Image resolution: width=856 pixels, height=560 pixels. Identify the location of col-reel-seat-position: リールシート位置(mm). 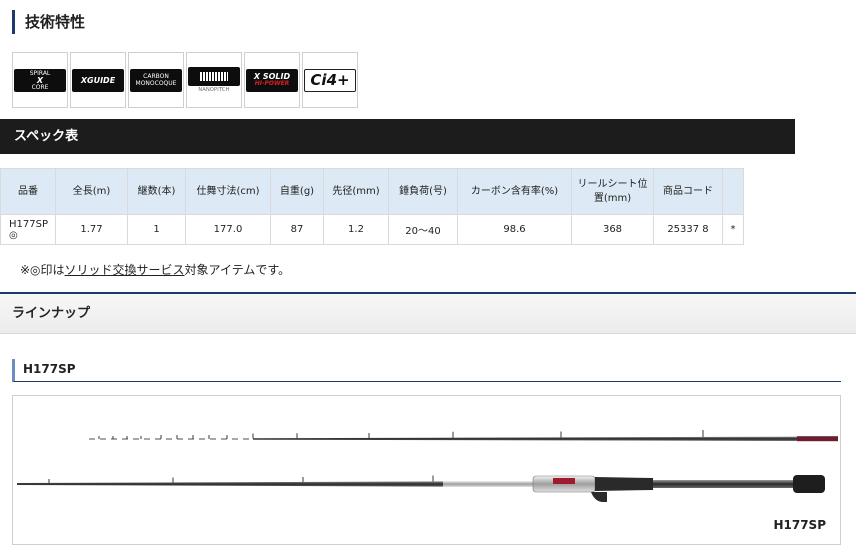
(612, 191).